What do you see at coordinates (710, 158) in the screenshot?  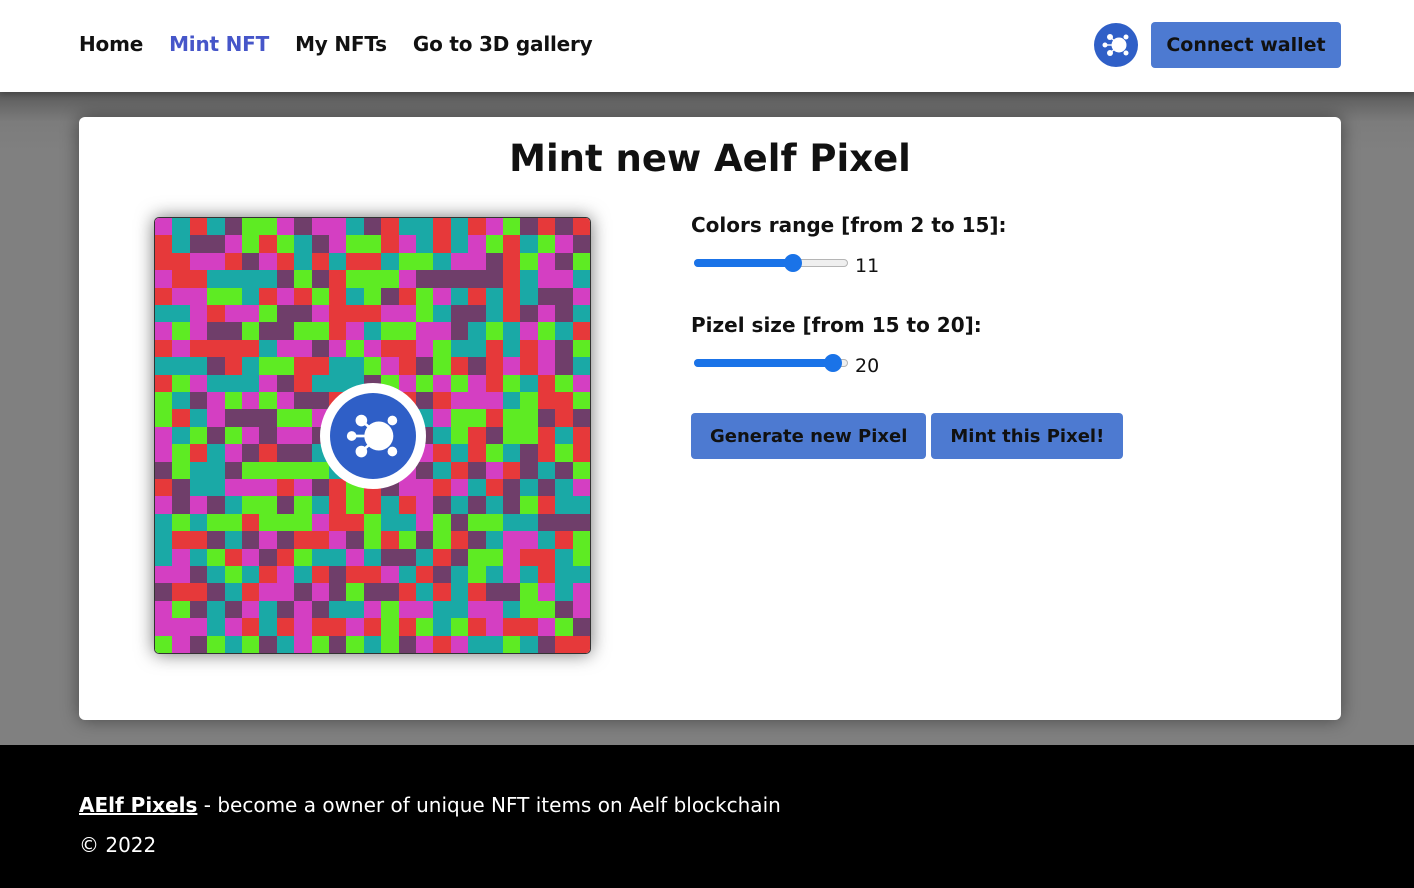 I see `page-title: Mint new Aelf Pixel` at bounding box center [710, 158].